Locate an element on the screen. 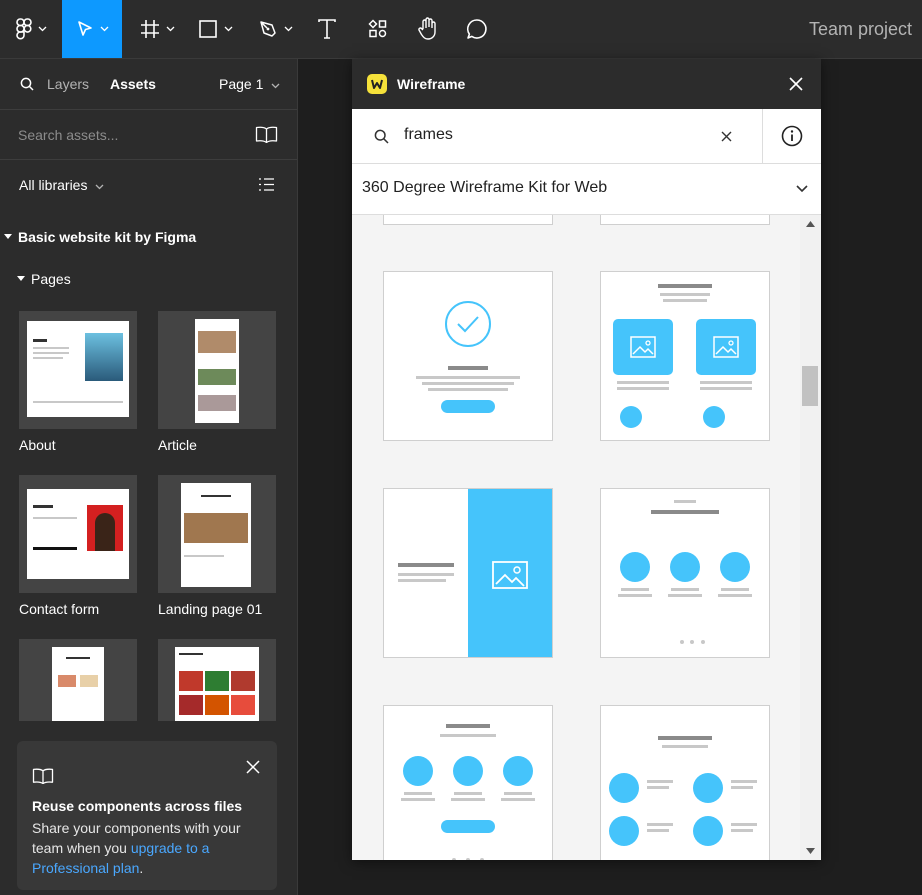 This screenshot has width=922, height=895. kit-selector: 360 Degree Wireframe Kit for Web is located at coordinates (586, 189).